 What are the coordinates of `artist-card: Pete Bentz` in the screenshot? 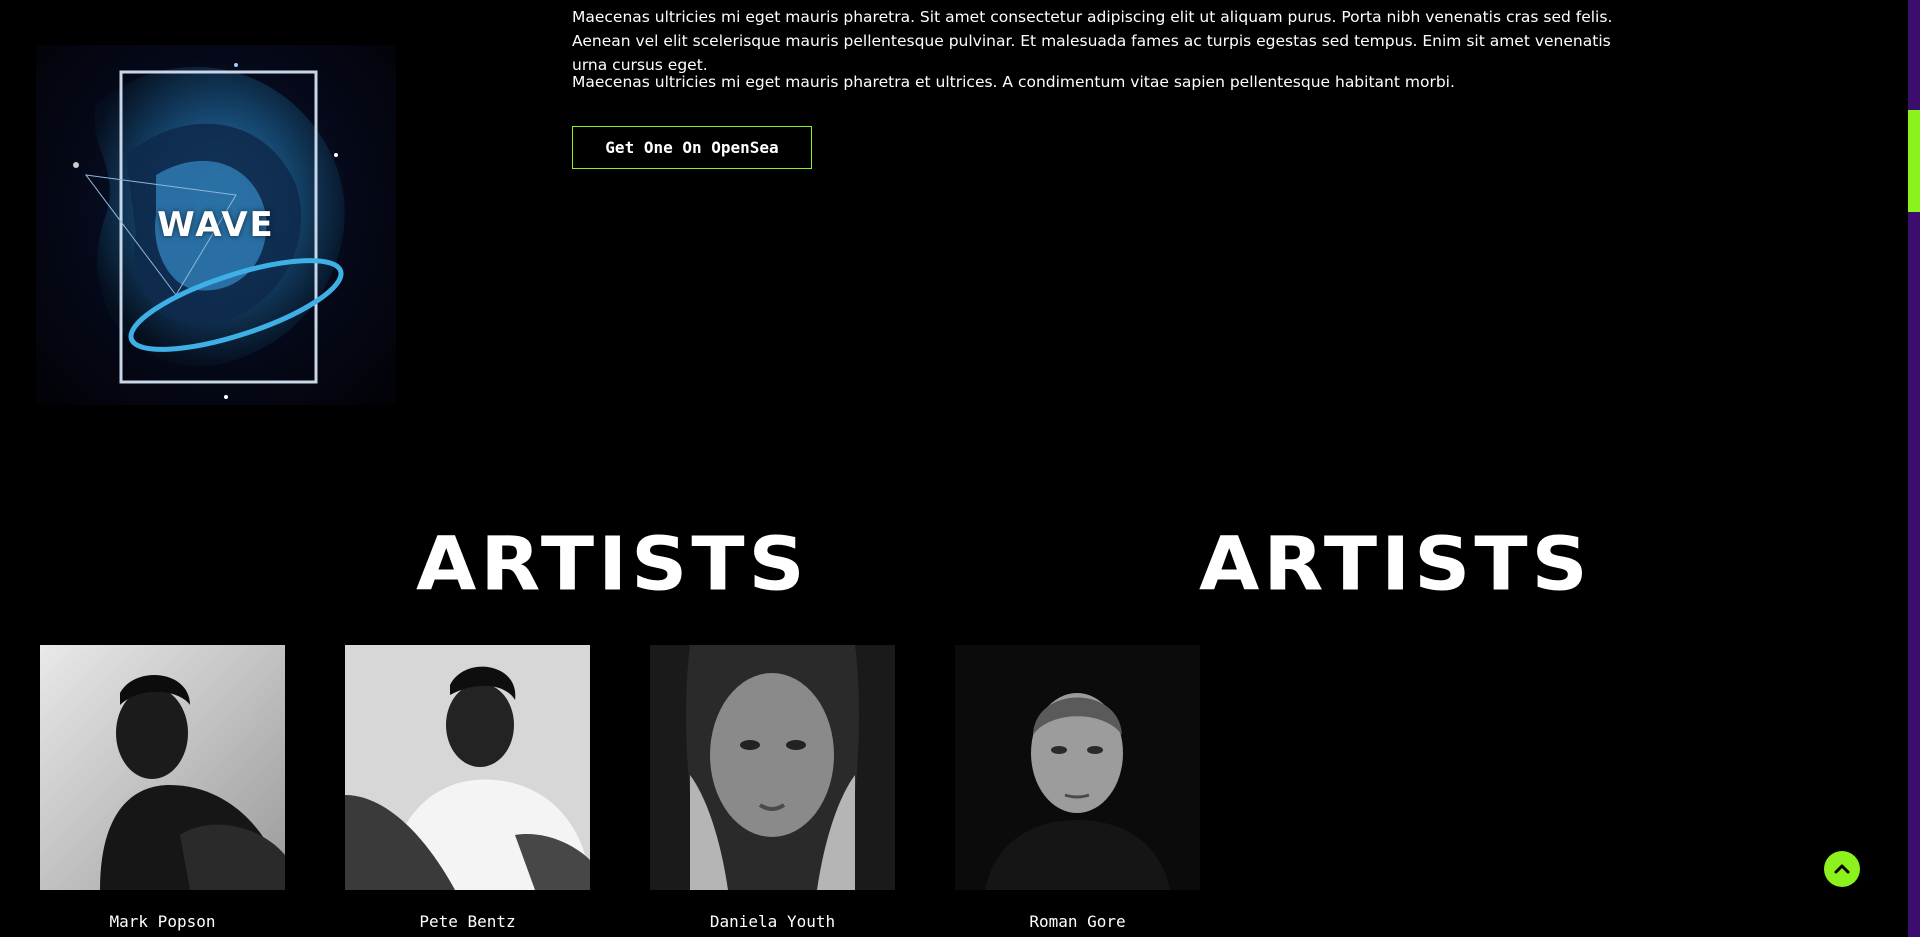 It's located at (467, 788).